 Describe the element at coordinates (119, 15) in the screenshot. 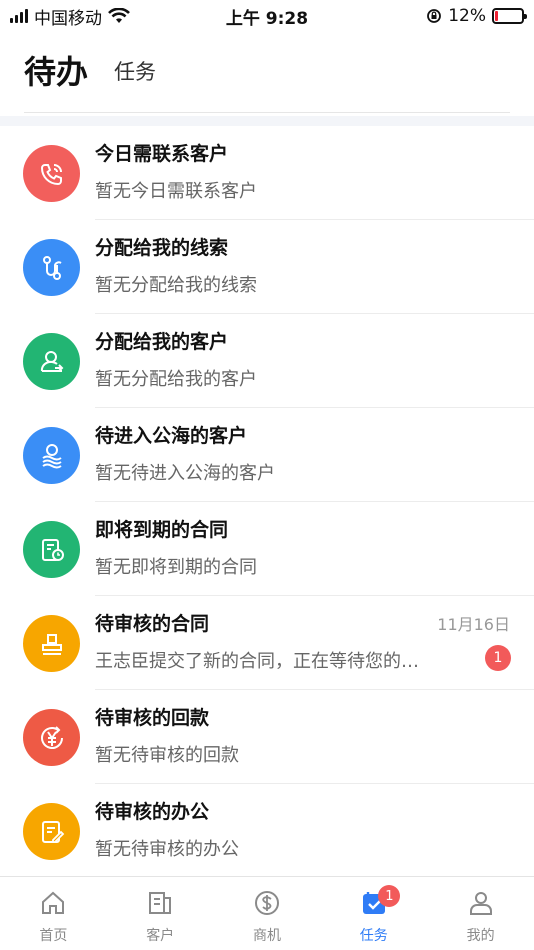

I see `wifi-icon` at that location.